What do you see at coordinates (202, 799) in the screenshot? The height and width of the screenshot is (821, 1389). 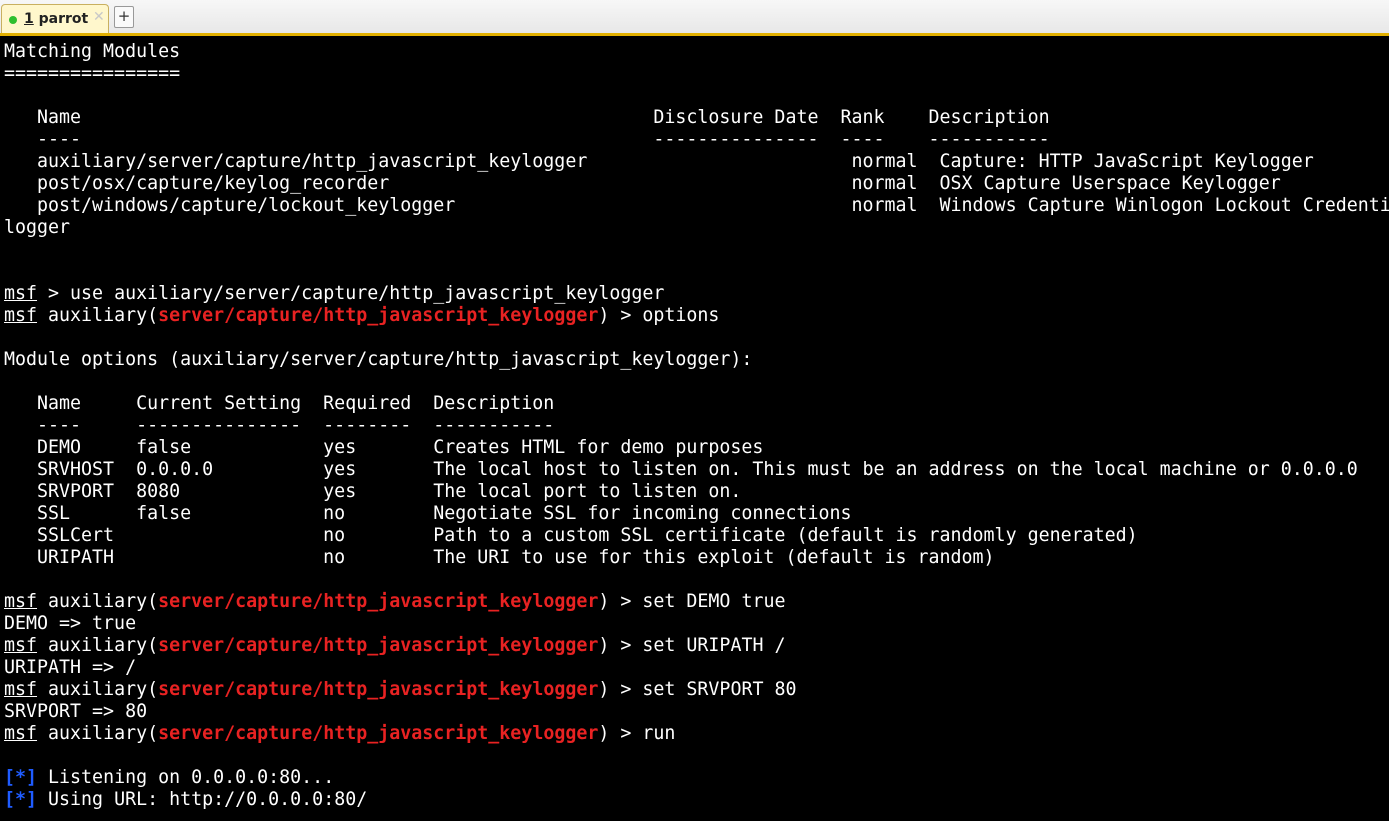 I see `status-text: Using URL: http://0.0.0.0:80/` at bounding box center [202, 799].